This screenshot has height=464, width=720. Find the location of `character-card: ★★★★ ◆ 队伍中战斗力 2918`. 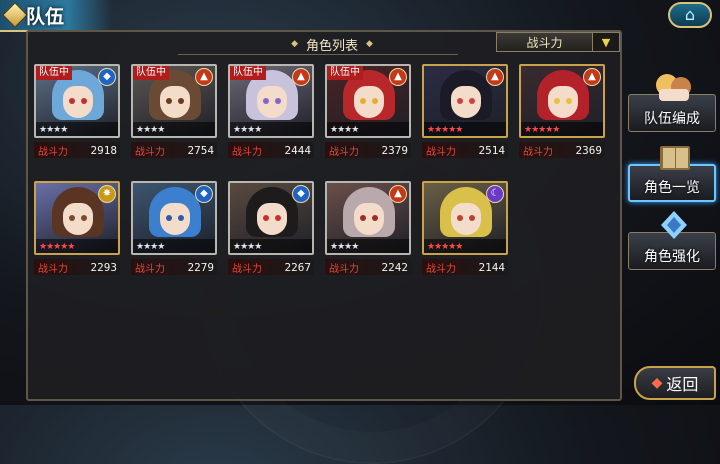

character-card: ★★★★ ◆ 队伍中战斗力 2918 is located at coordinates (78, 111).